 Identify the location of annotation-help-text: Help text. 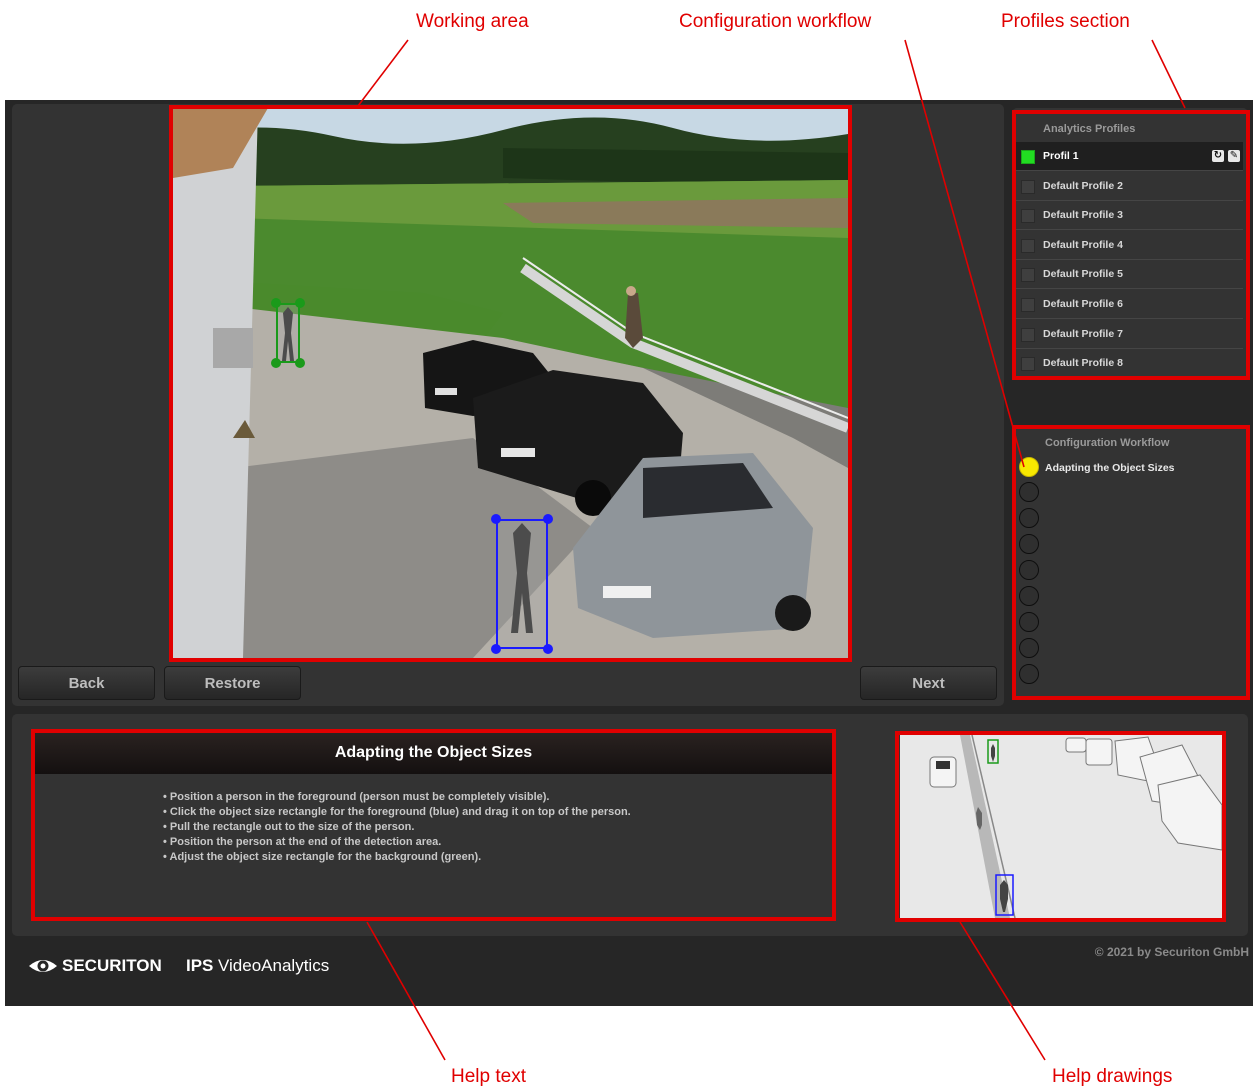
(488, 1076).